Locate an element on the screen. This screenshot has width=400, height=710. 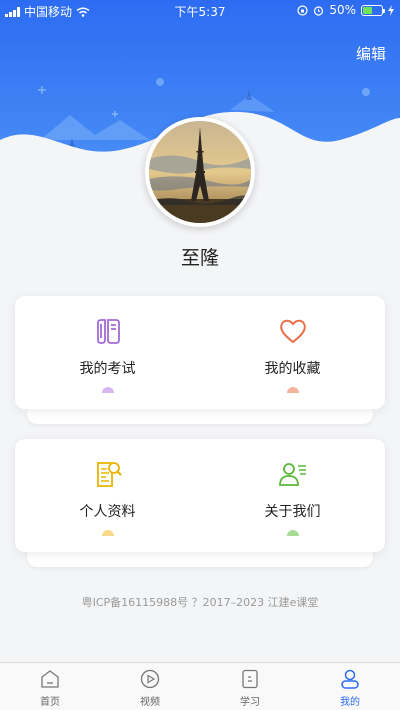
play-icon is located at coordinates (150, 679).